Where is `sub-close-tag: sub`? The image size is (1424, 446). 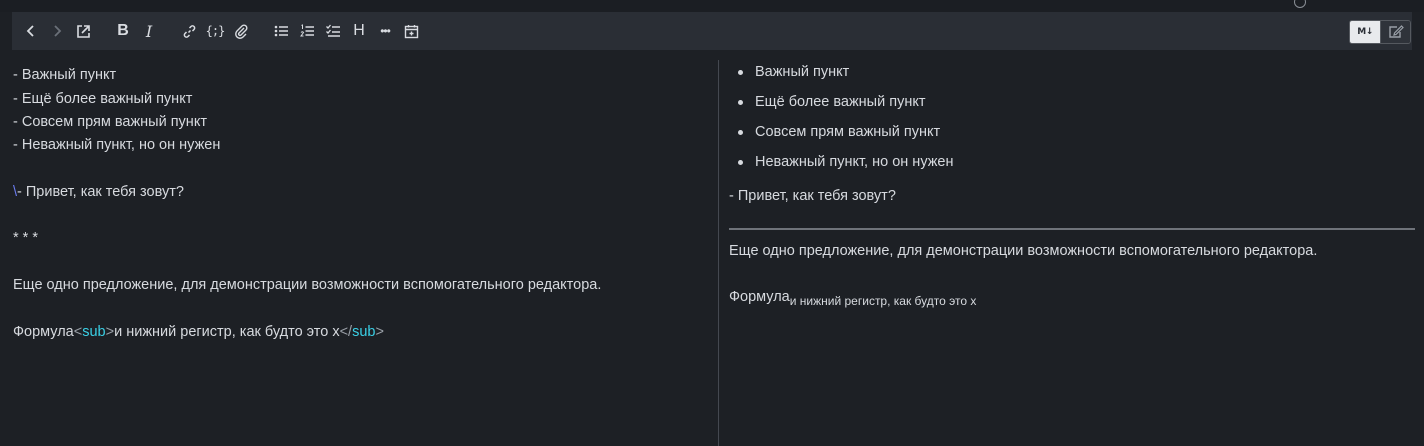
sub-close-tag: sub is located at coordinates (364, 332).